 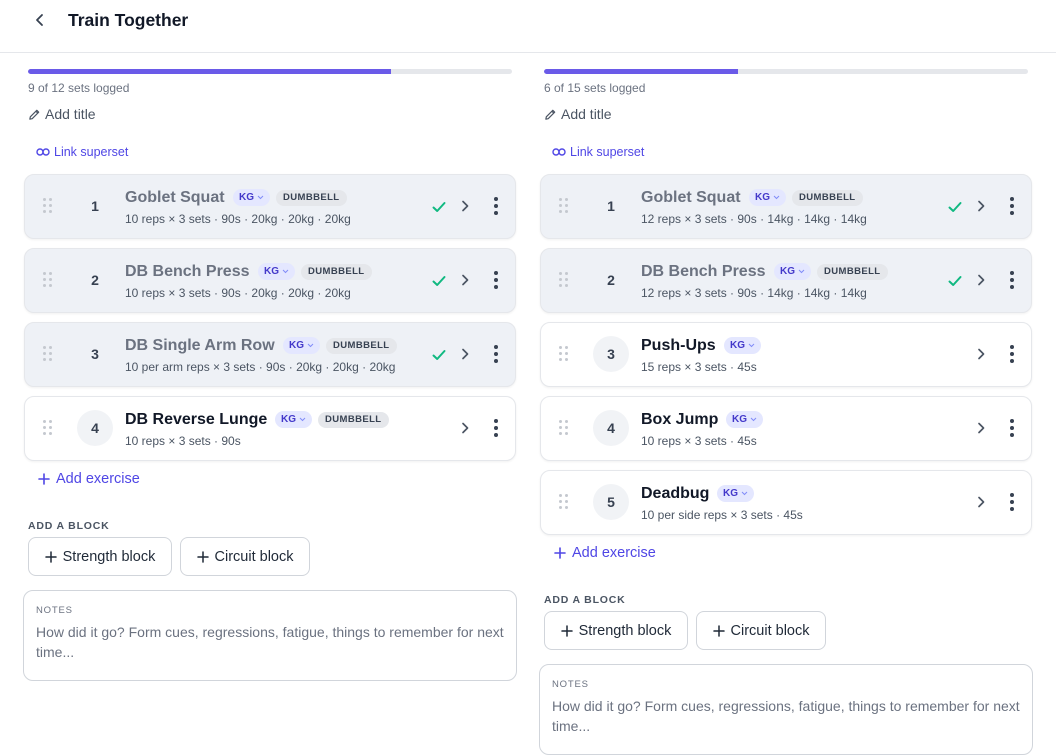 I want to click on exercise-name: DB Single Arm Row, so click(x=200, y=345).